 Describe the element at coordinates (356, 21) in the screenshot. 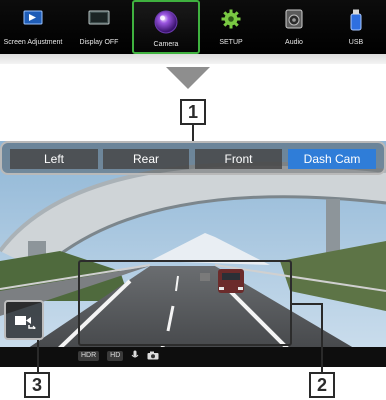

I see `usb-icon` at that location.